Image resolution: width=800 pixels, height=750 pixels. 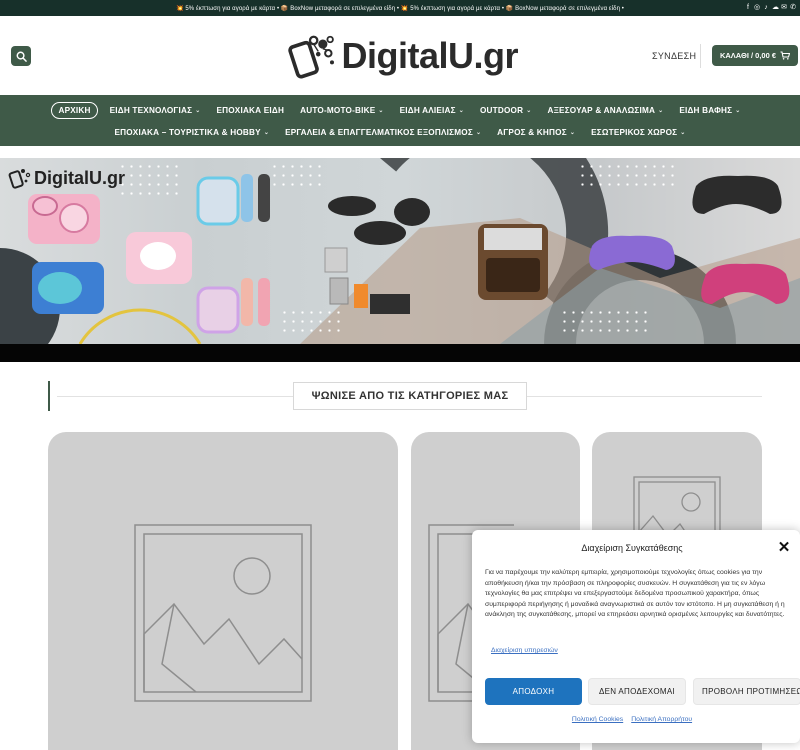 What do you see at coordinates (532, 132) in the screenshot?
I see `nav-item-label: ΑΓΡΟΣ & ΚΗΠΟΣ` at bounding box center [532, 132].